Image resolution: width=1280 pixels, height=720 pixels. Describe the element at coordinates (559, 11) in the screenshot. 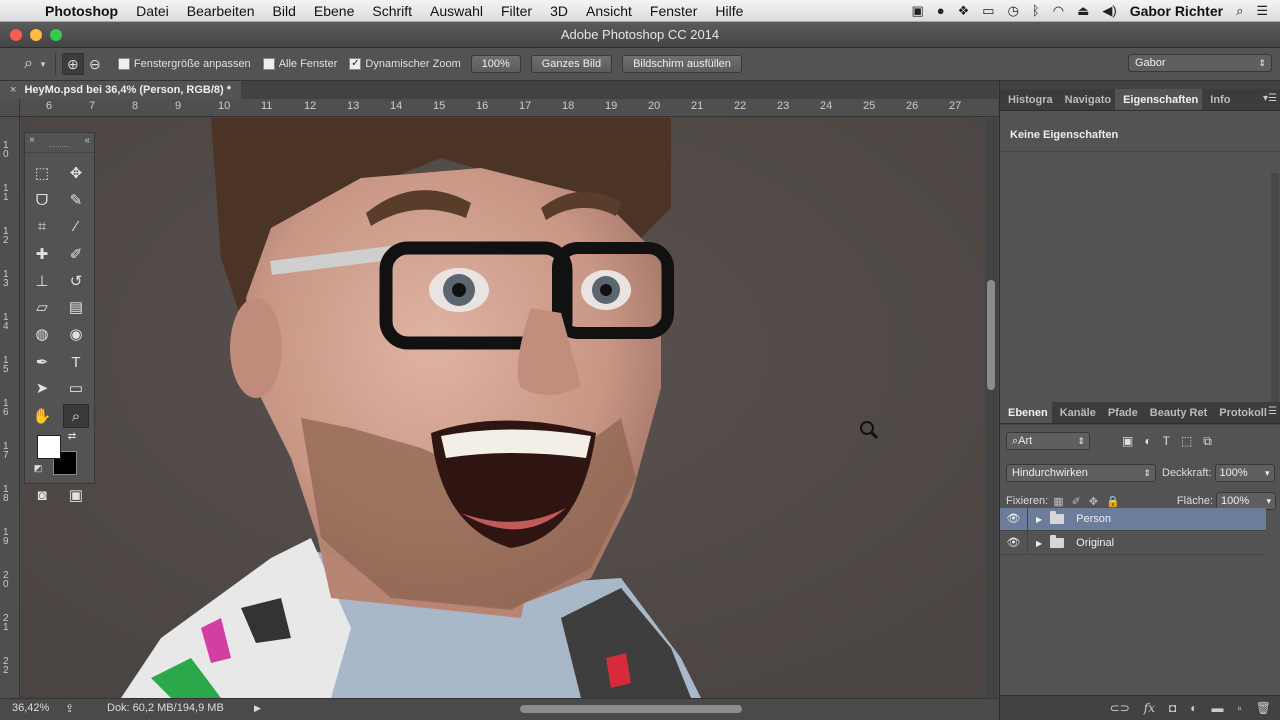

I see `menu-3d: 3D` at that location.